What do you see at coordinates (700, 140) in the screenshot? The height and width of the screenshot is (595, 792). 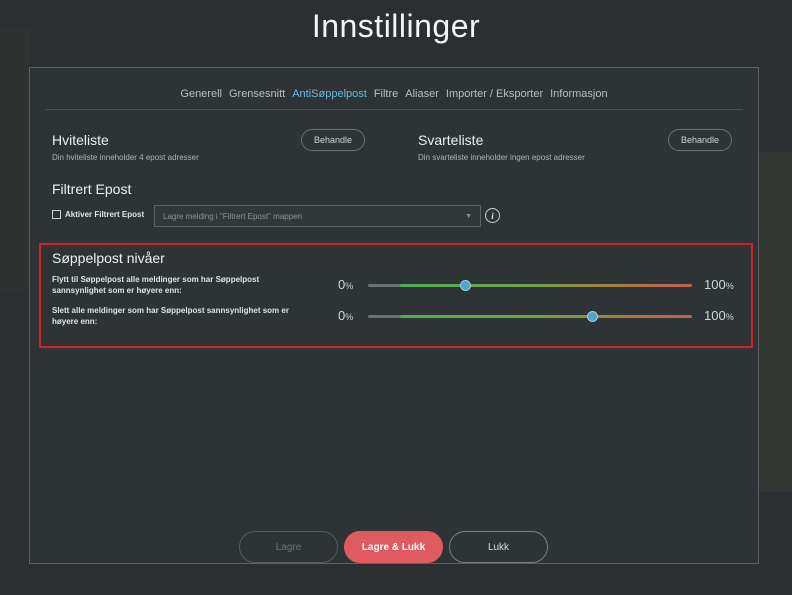 I see `blacklist-manage-button: Behandle` at bounding box center [700, 140].